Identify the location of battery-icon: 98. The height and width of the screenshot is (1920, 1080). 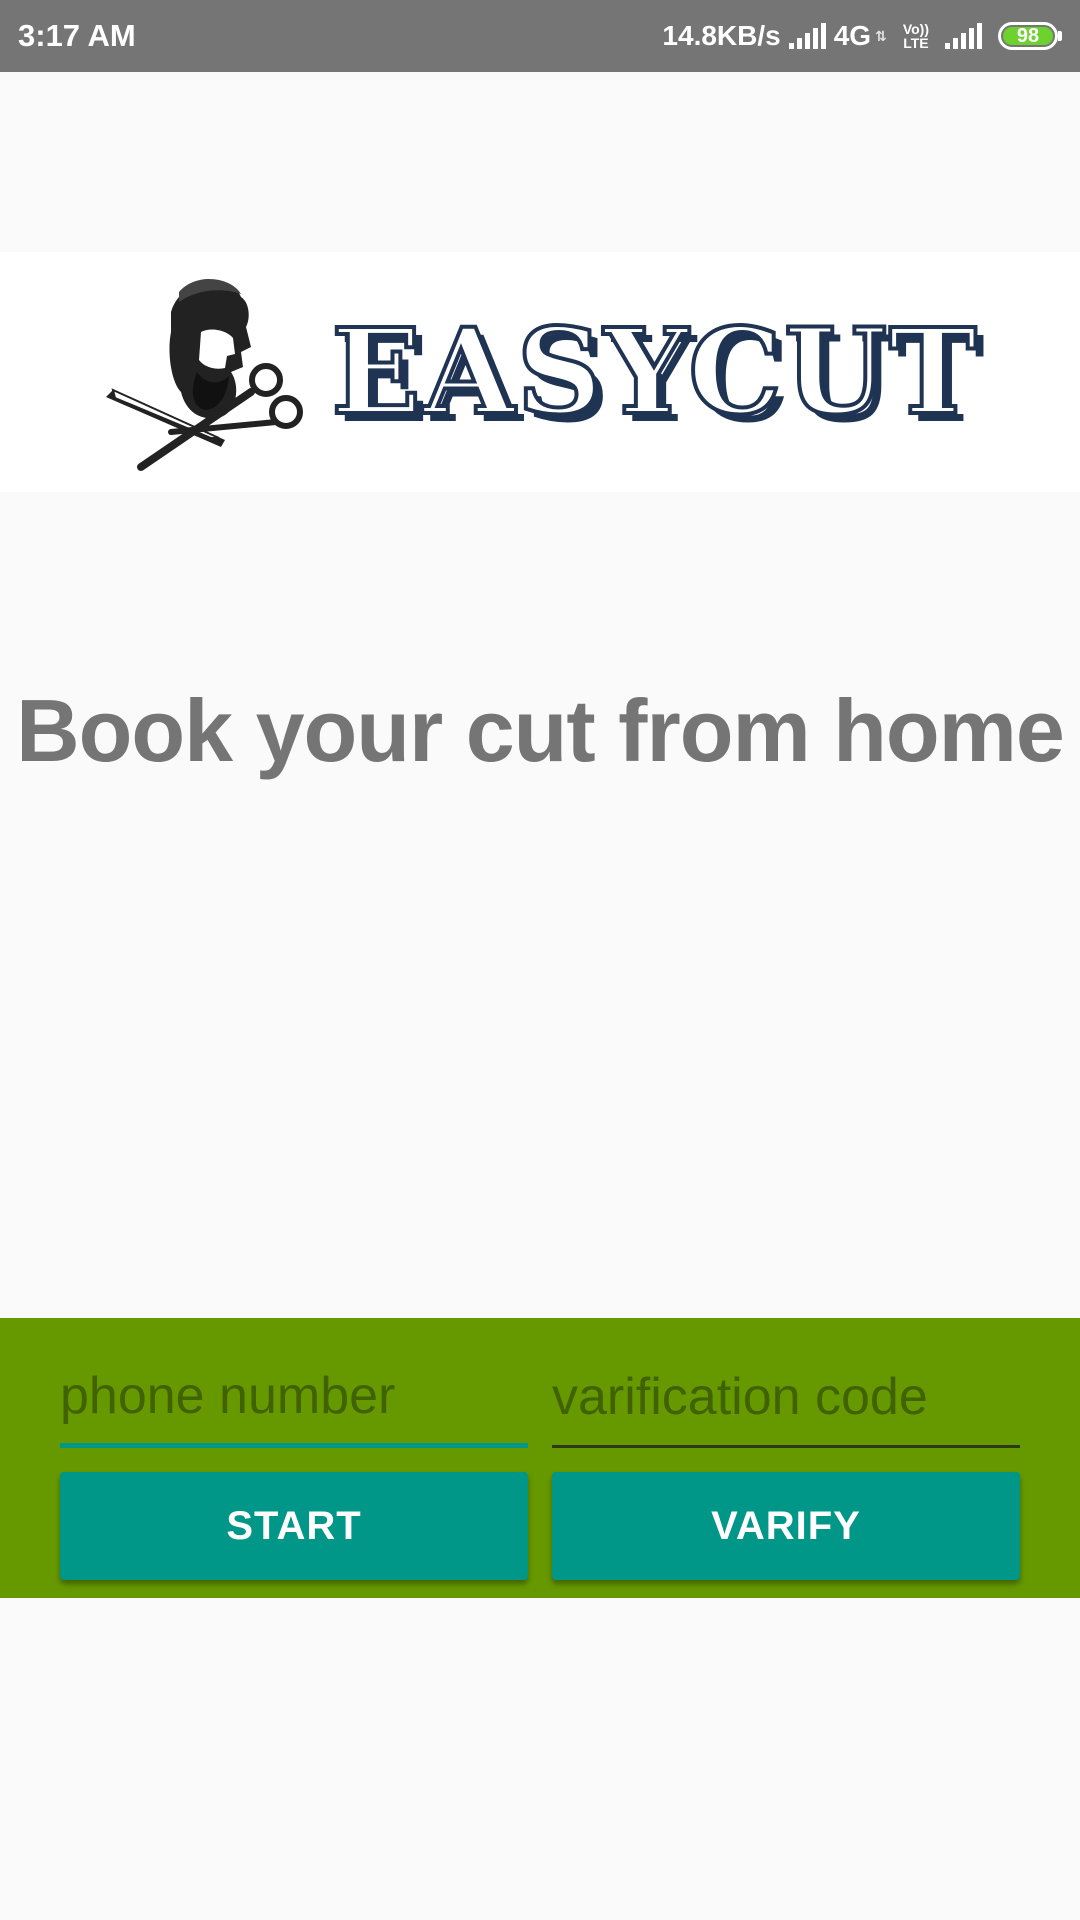
(1030, 36).